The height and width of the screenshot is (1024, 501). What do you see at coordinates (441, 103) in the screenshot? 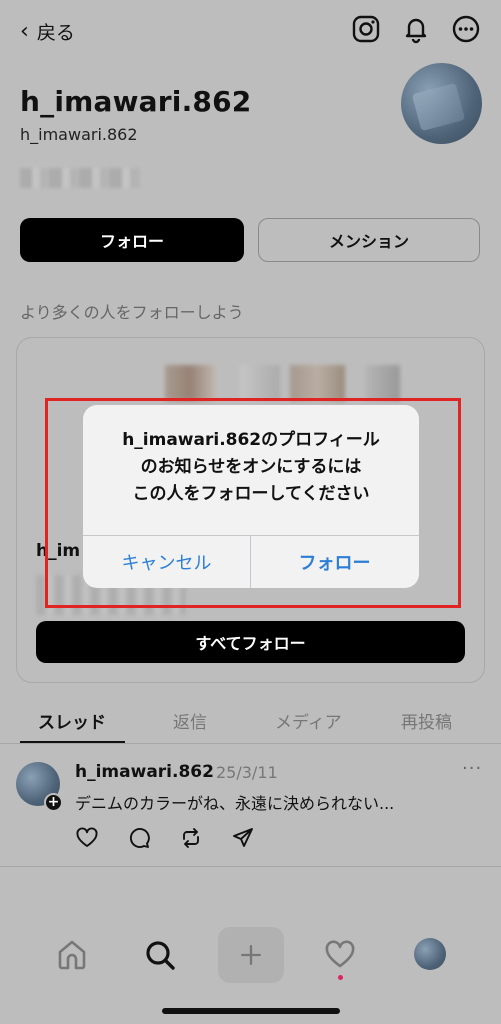
I see `profile-avatar` at bounding box center [441, 103].